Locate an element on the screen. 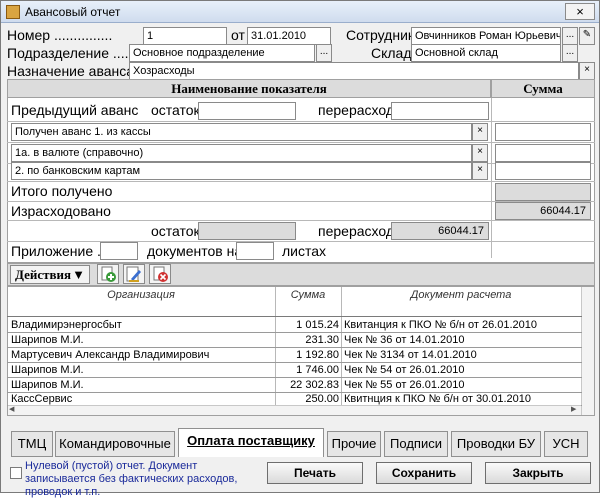 Image resolution: width=600 pixels, height=499 pixels. sheets-count-input is located at coordinates (255, 251).